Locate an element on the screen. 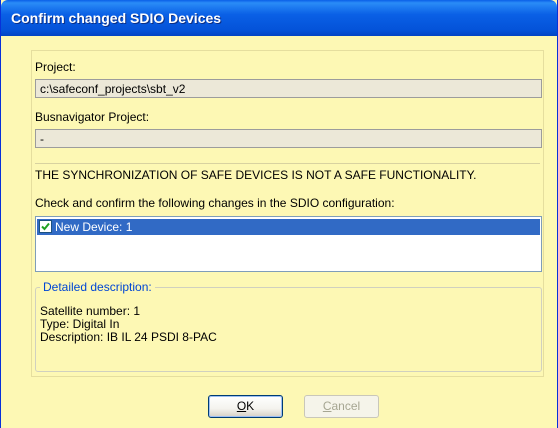 This screenshot has width=558, height=428. group-legend: Detailed description: is located at coordinates (97, 287).